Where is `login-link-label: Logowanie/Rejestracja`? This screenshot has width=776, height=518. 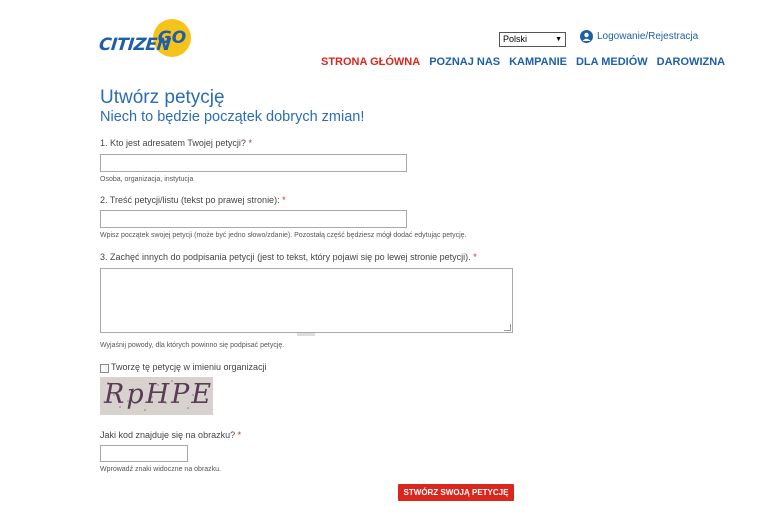 login-link-label: Logowanie/Rejestracja is located at coordinates (648, 36).